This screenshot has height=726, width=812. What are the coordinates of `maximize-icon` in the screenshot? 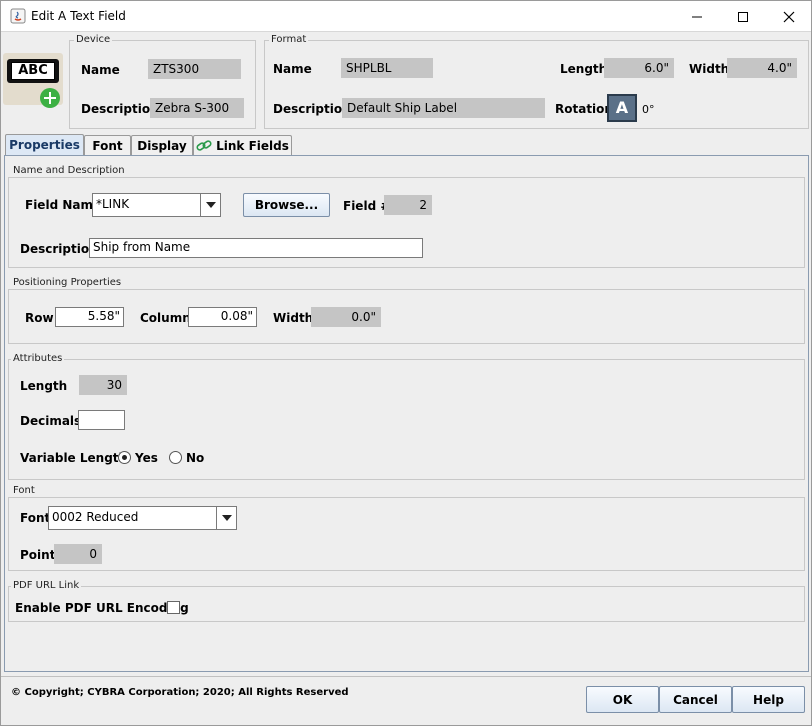 It's located at (743, 16).